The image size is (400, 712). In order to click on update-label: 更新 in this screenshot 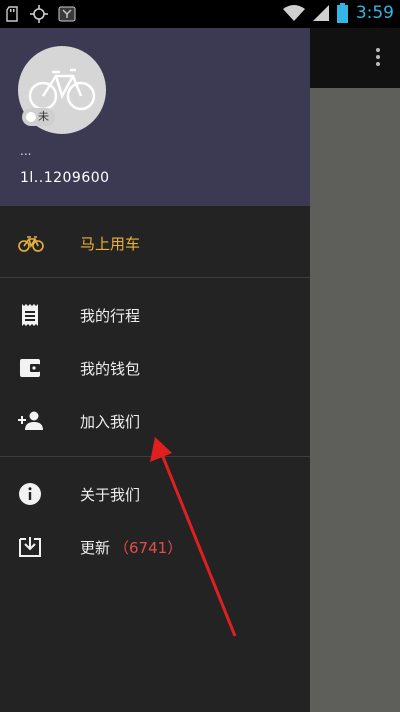, I will do `click(95, 548)`.